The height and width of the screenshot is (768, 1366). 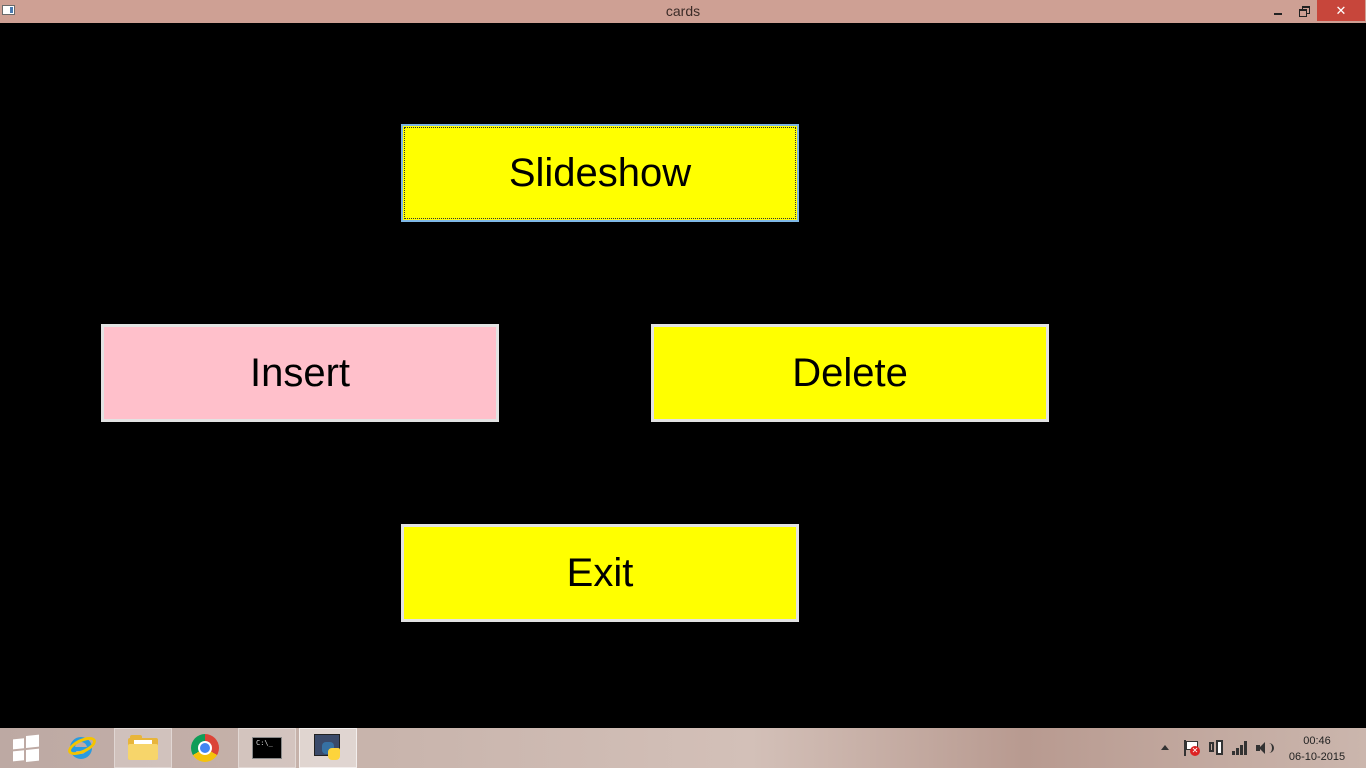 I want to click on window-title-bar: cards ✕, so click(x=683, y=11).